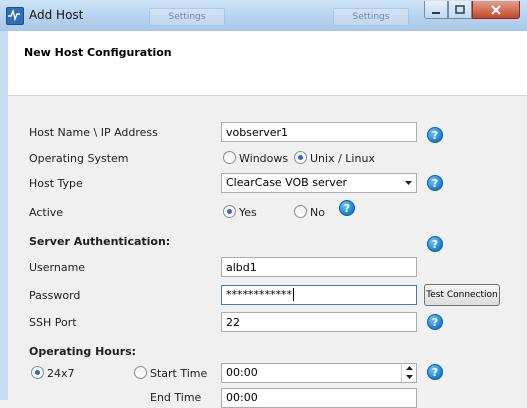  I want to click on password-input: ************, so click(319, 295).